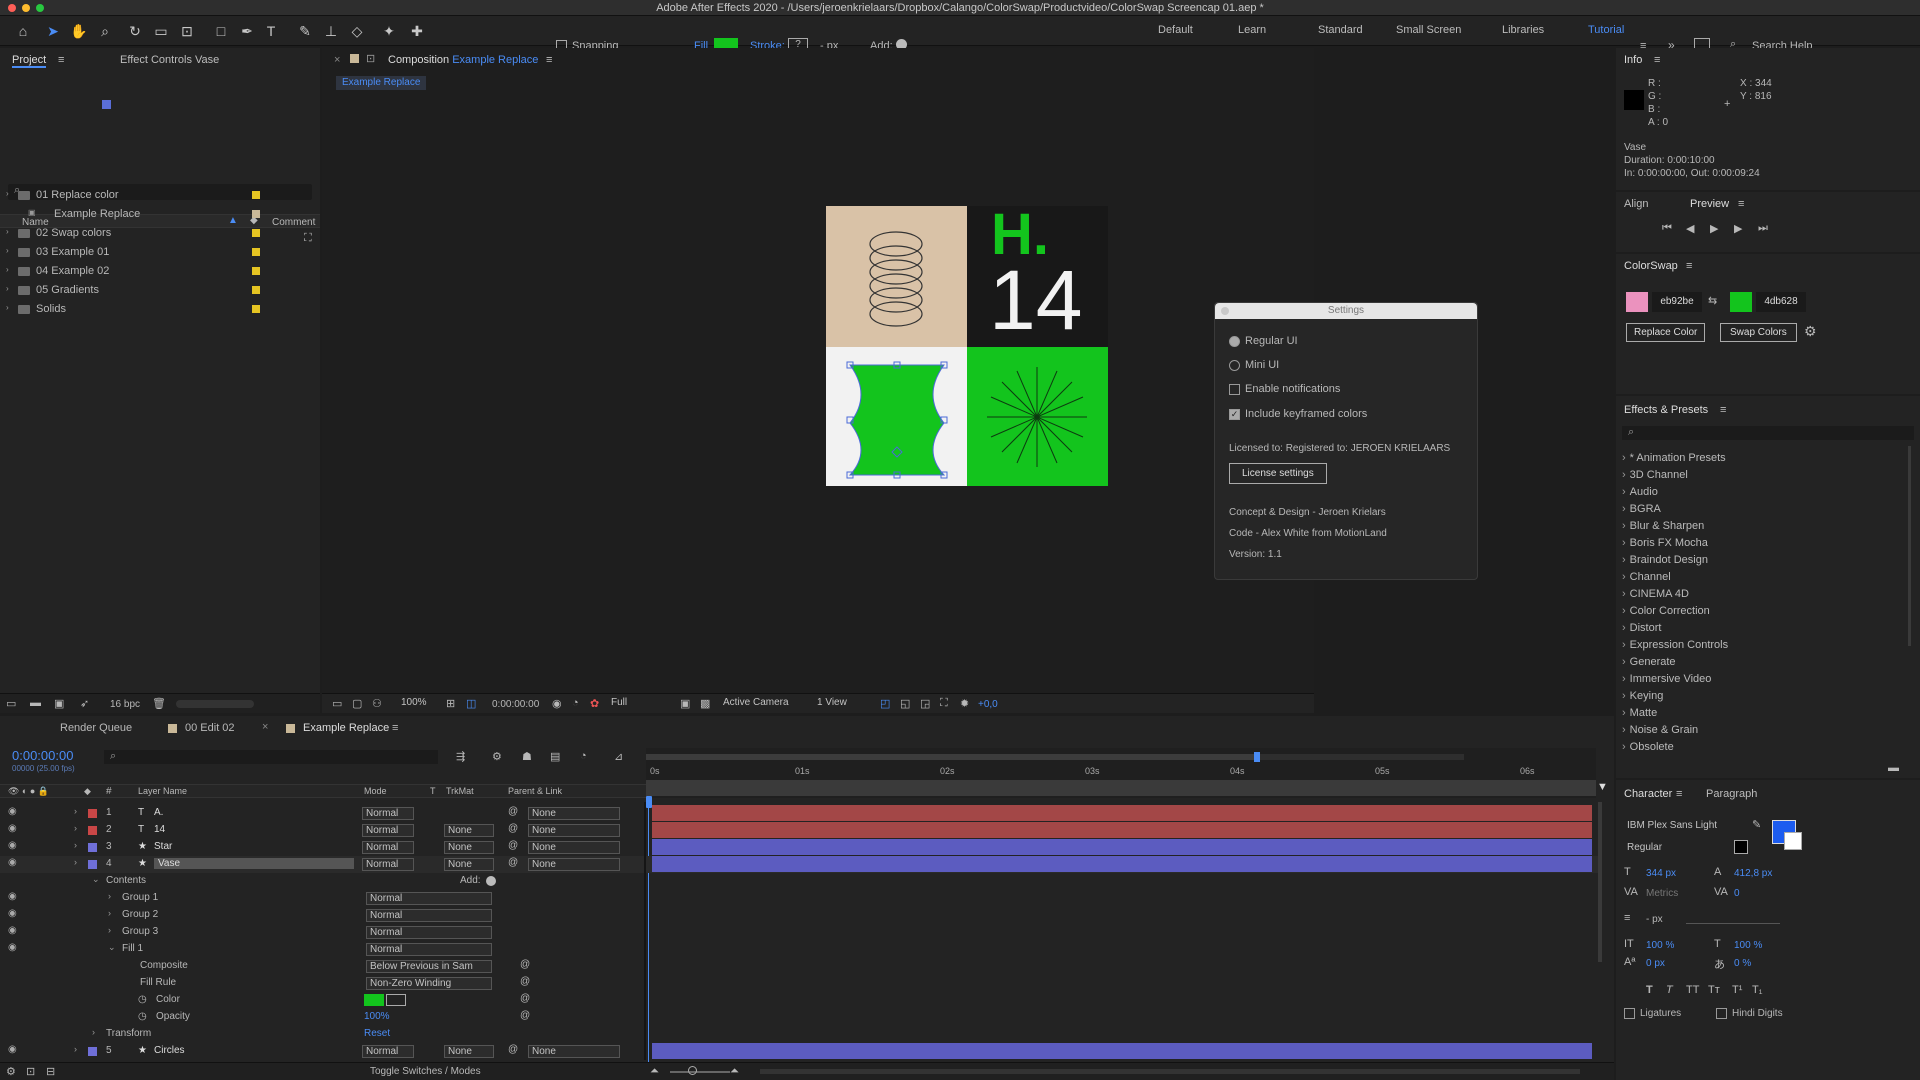  I want to click on timeline-menu-icon: ≡, so click(395, 728).